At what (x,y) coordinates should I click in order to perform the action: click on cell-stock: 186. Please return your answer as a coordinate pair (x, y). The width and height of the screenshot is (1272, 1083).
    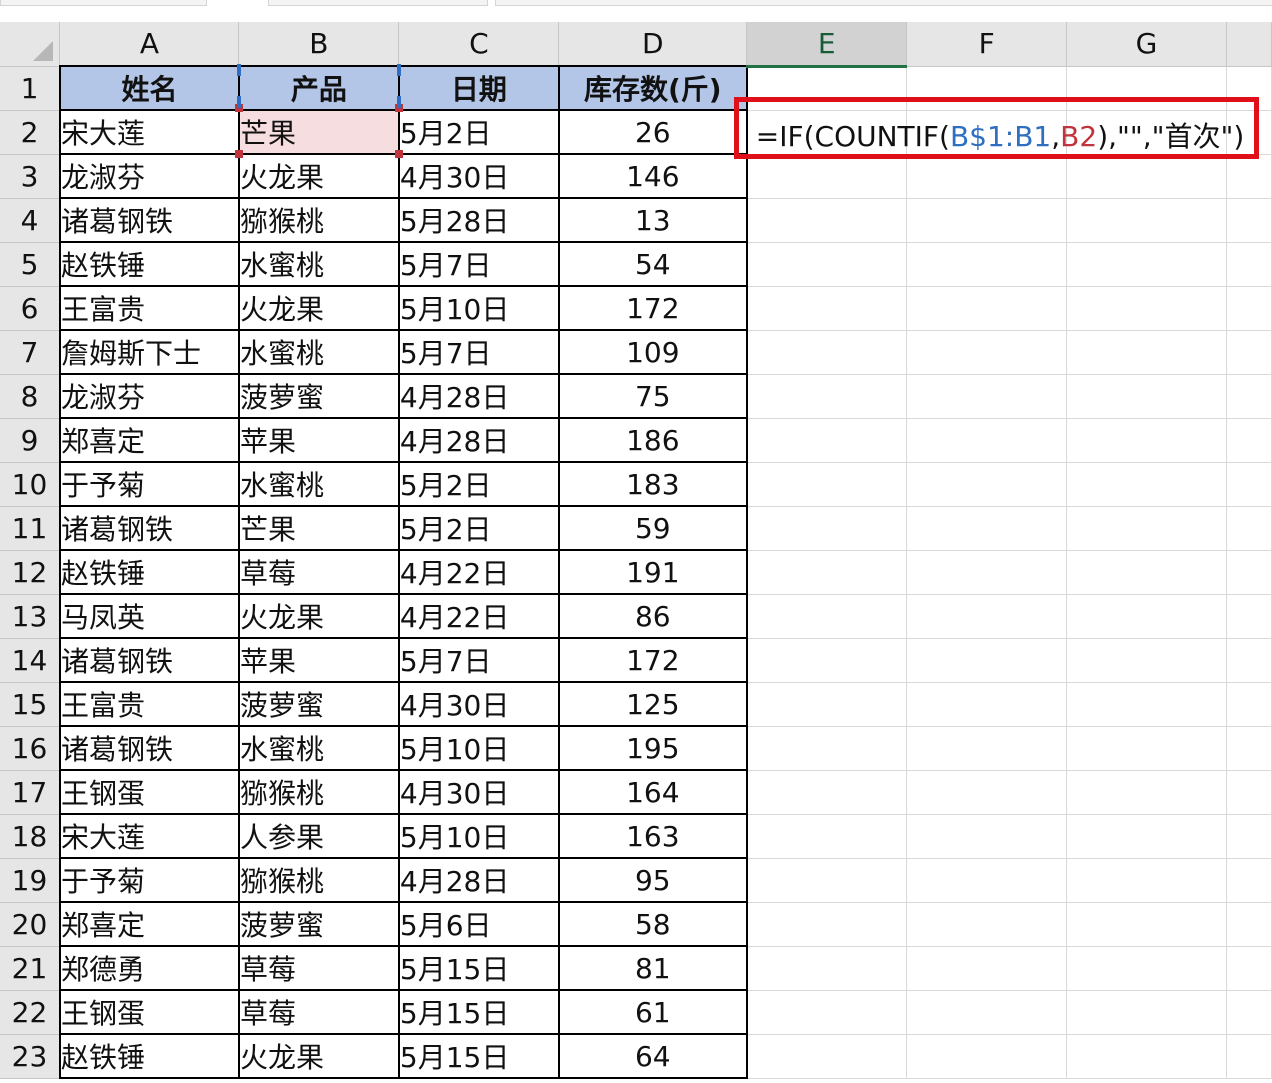
    Looking at the image, I should click on (652, 440).